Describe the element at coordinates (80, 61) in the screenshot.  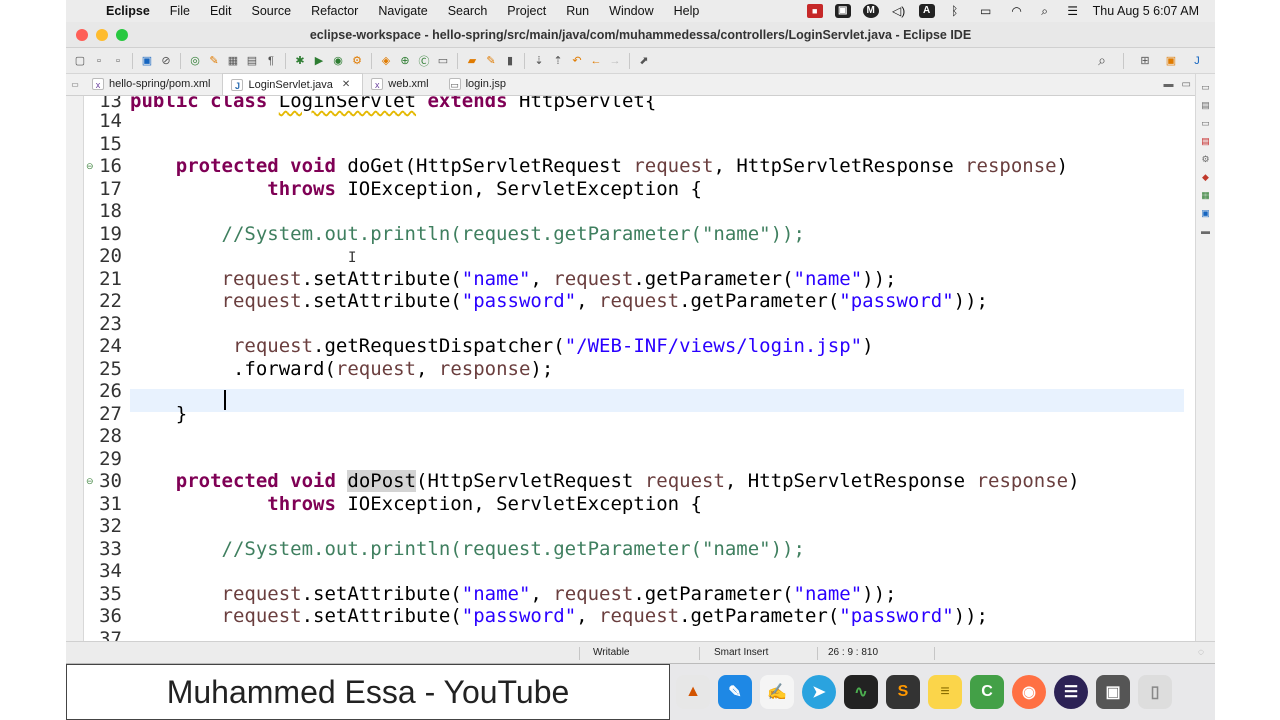
I see `new-icon: ▢` at that location.